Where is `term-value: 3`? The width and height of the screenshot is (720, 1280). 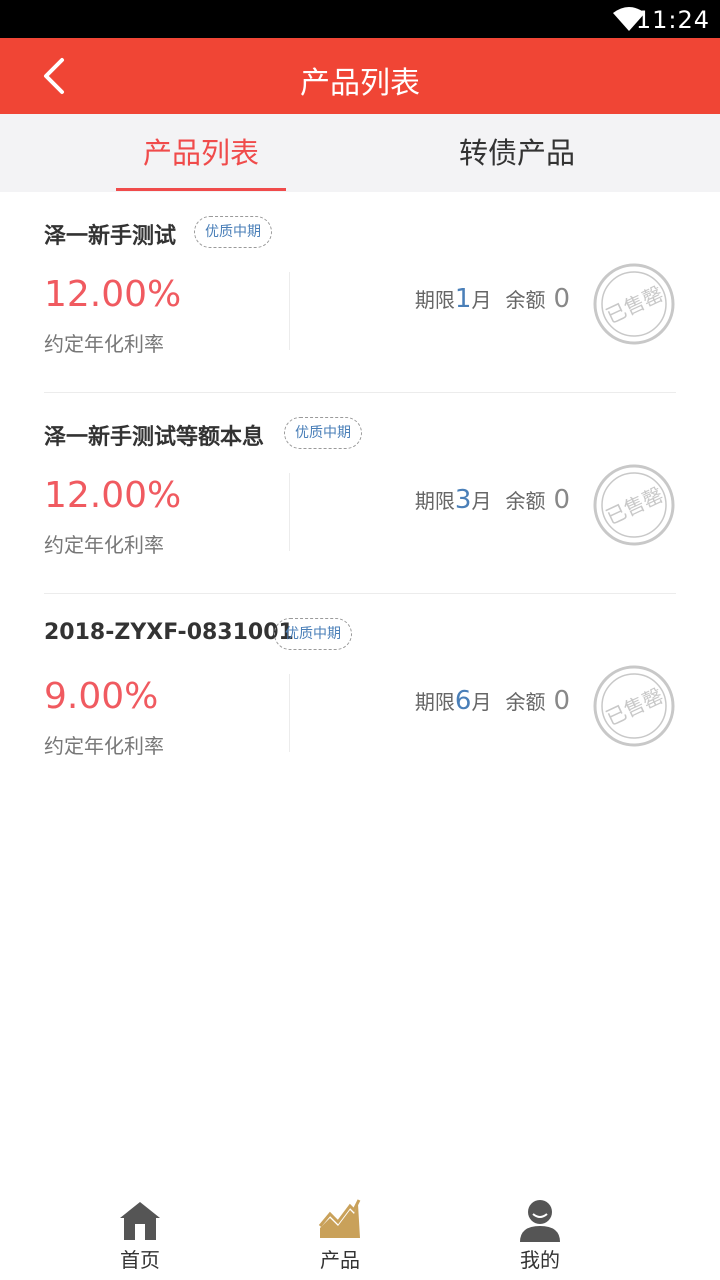
term-value: 3 is located at coordinates (463, 500).